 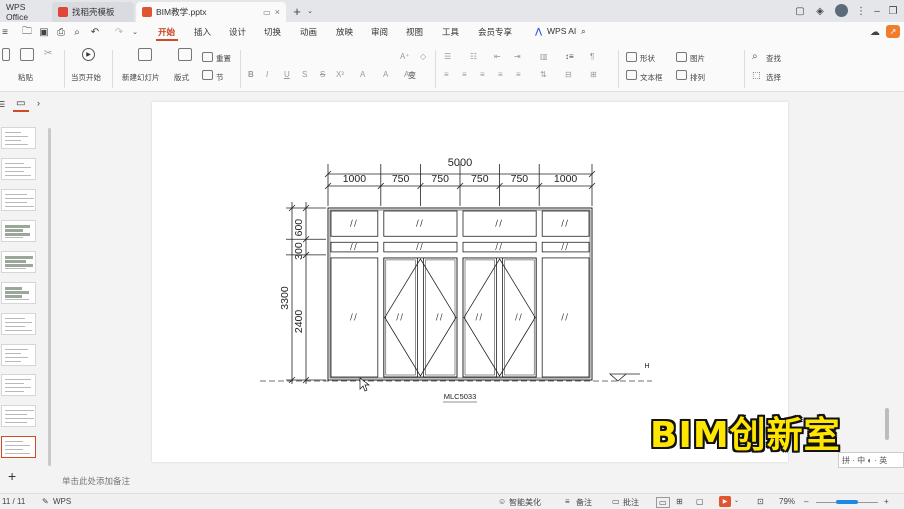 I want to click on save-icon: ▣, so click(x=44, y=32).